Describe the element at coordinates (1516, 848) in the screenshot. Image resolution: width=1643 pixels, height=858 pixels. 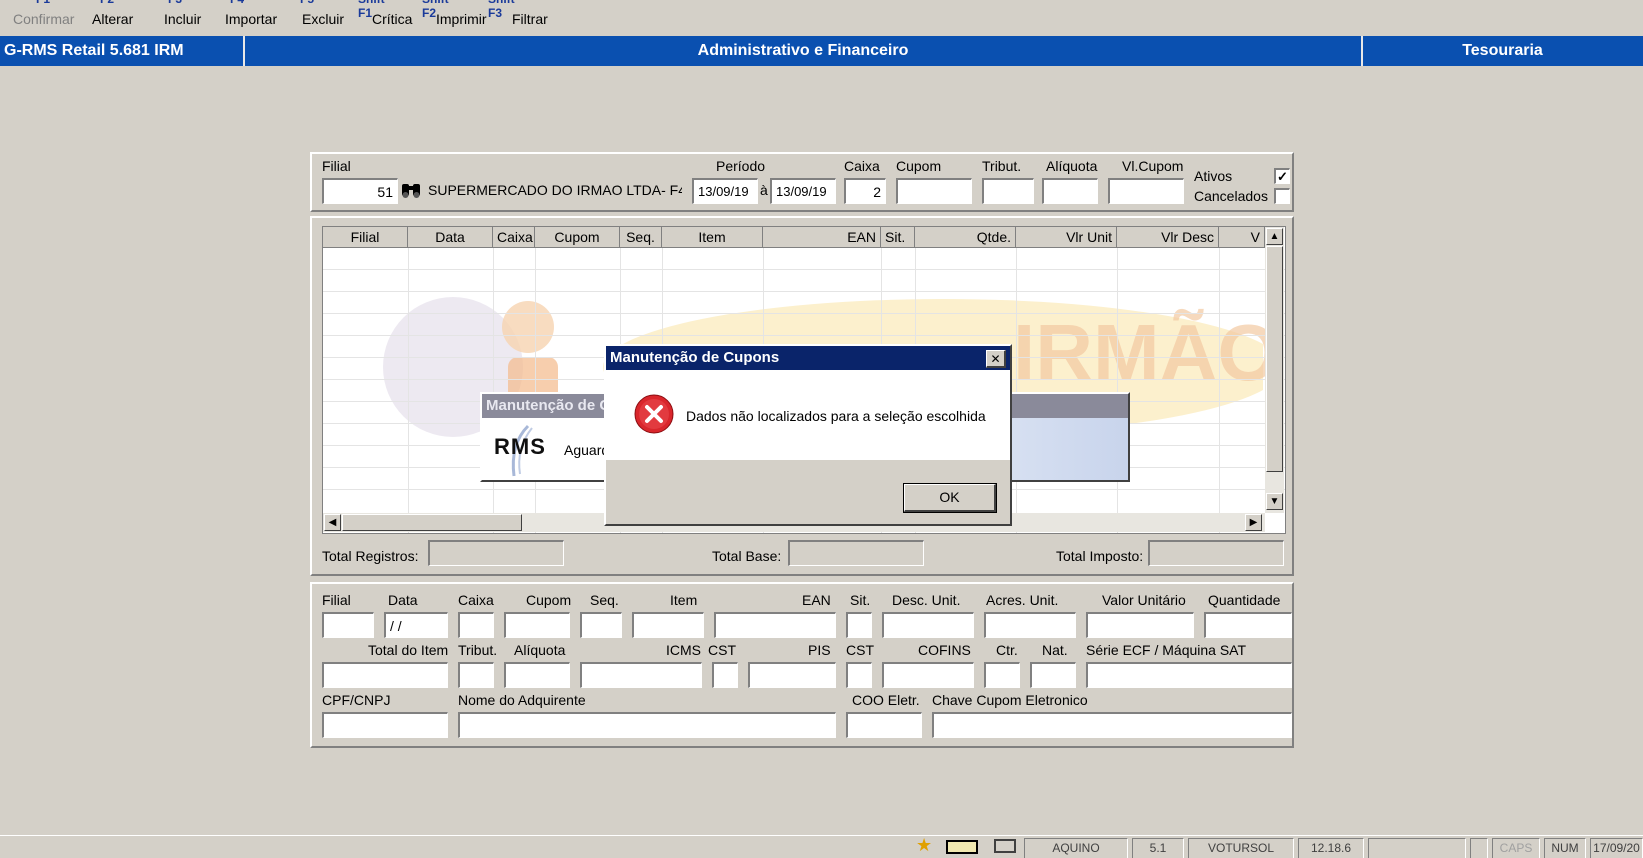
I see `status-caps: CAPS` at that location.